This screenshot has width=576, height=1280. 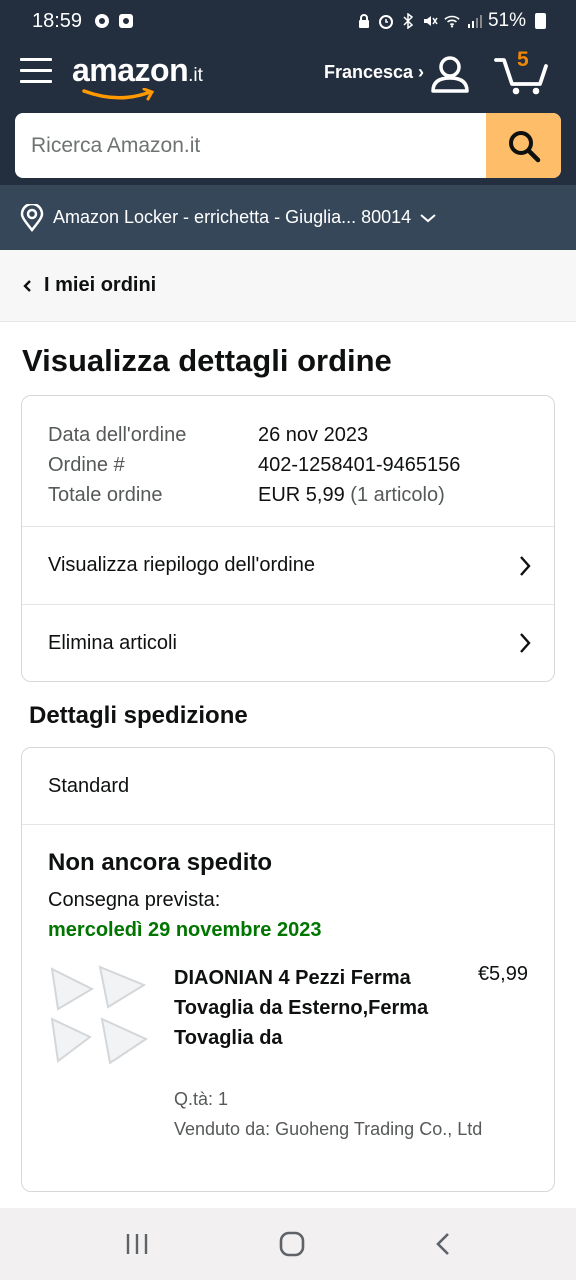 I want to click on mute-icon, so click(x=430, y=21).